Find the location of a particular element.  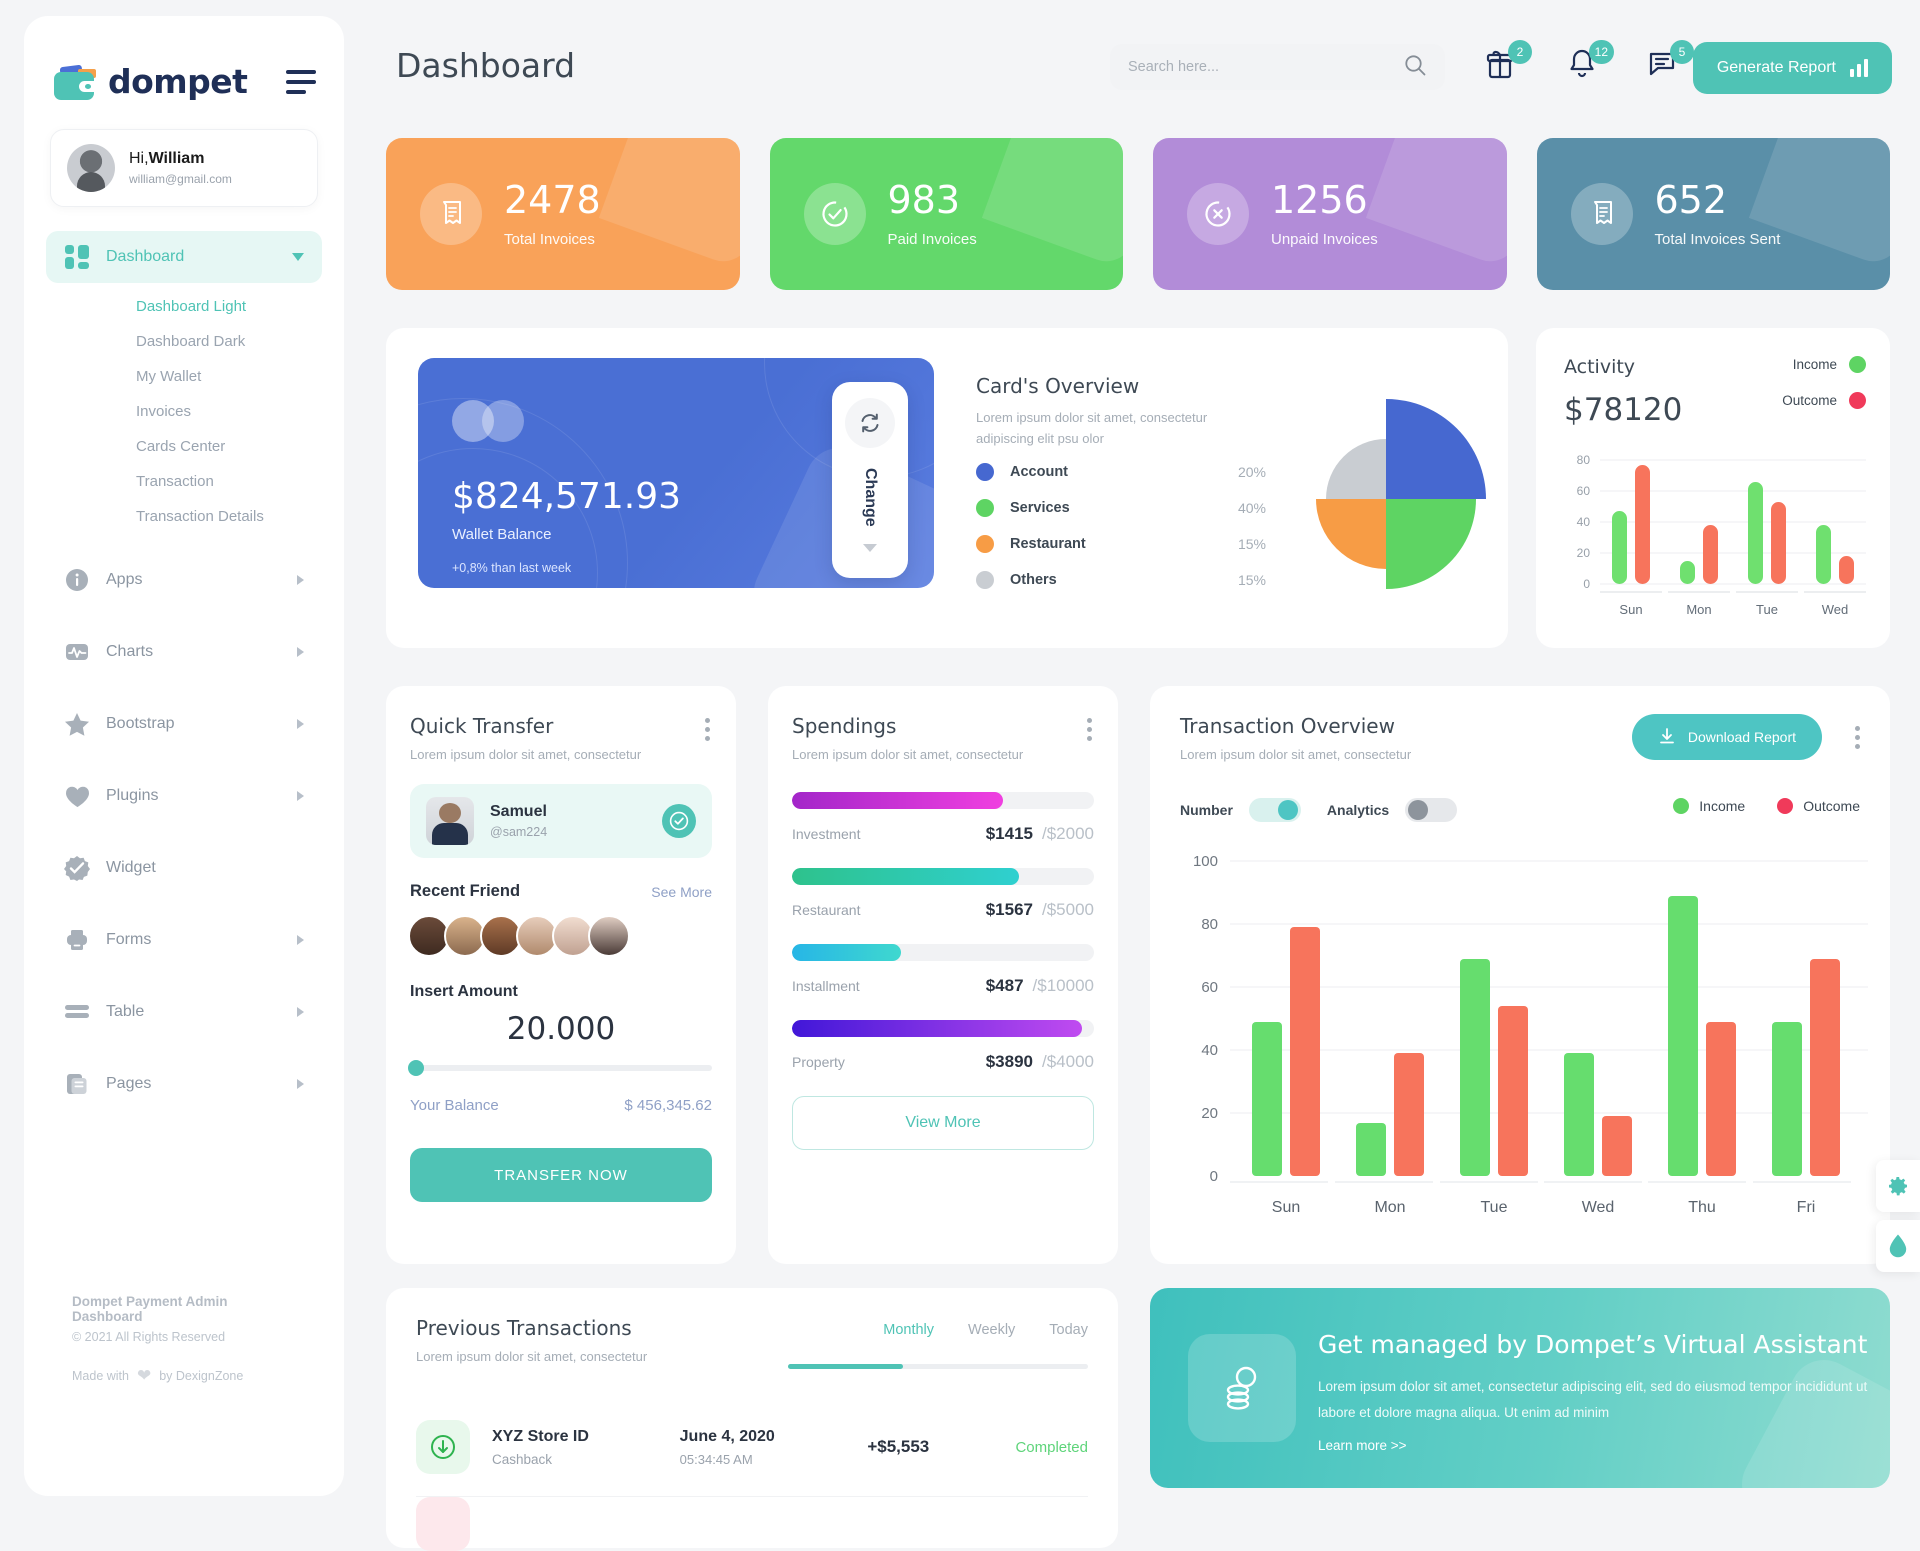

spending-item-installment: Installment $487 /$10000 is located at coordinates (943, 970).